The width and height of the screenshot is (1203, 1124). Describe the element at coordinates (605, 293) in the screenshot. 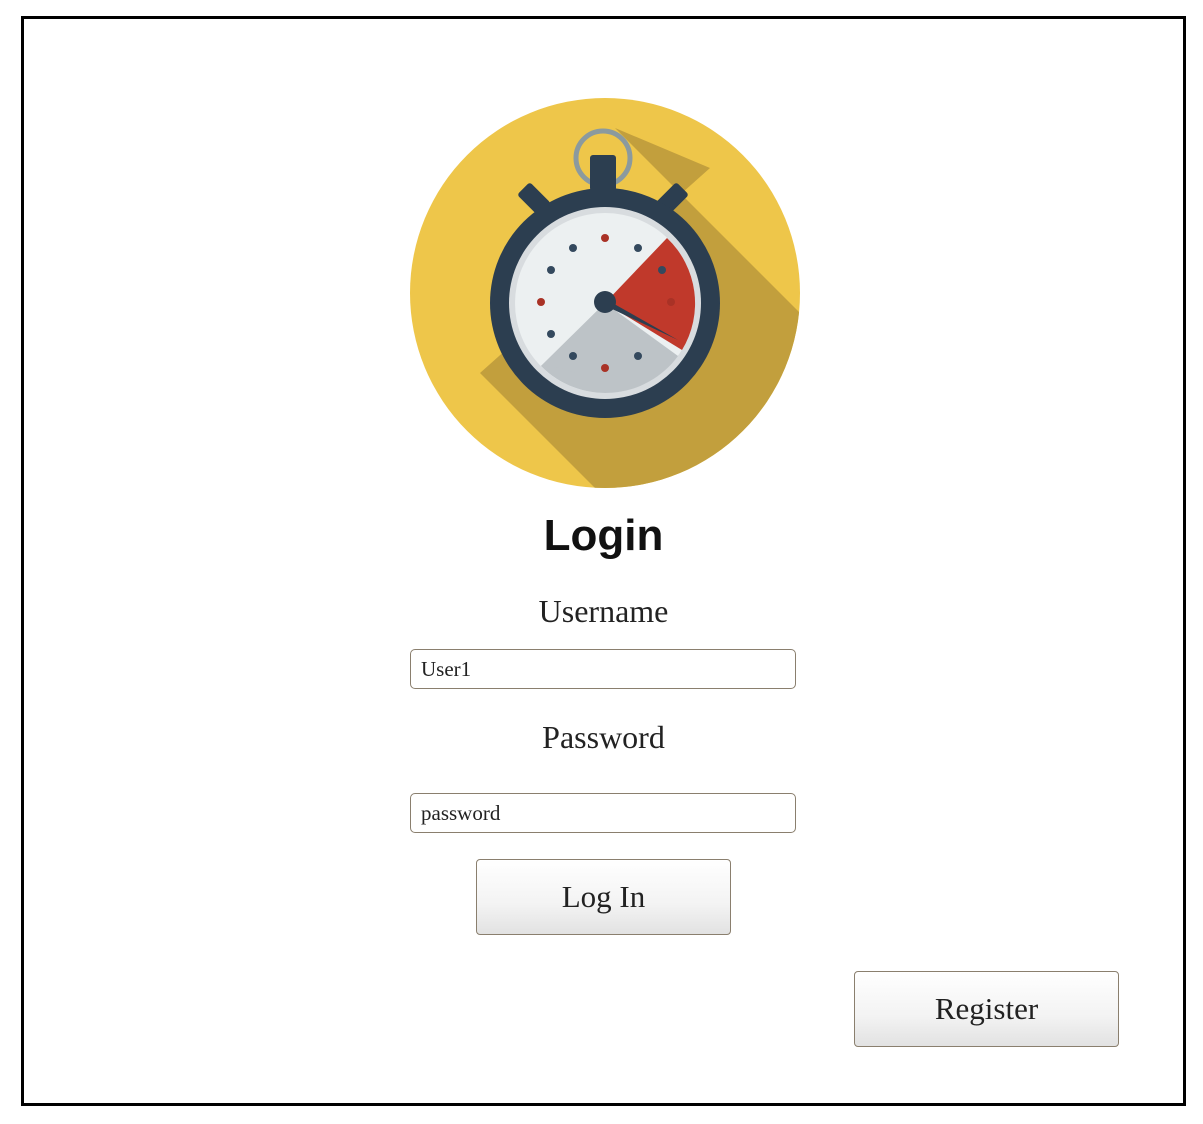

I see `stopwatch-icon` at that location.